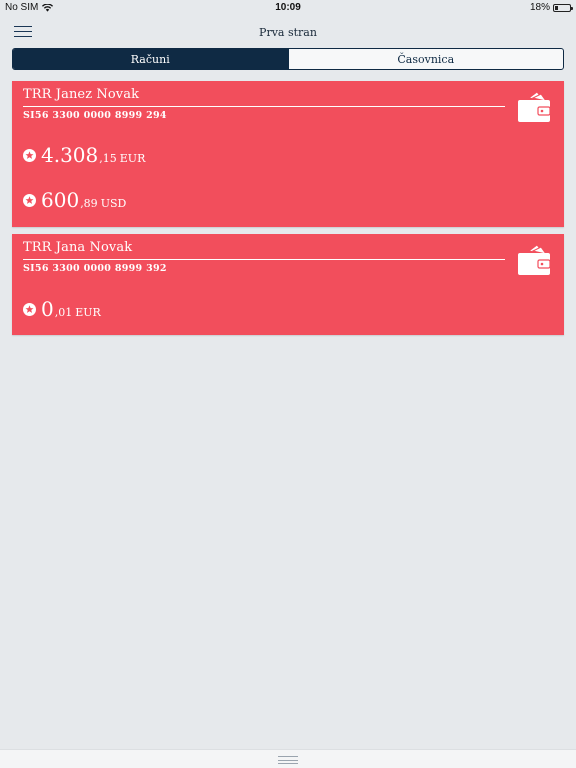 The height and width of the screenshot is (768, 576). Describe the element at coordinates (70, 155) in the screenshot. I see `balance-integer: 4.308` at that location.